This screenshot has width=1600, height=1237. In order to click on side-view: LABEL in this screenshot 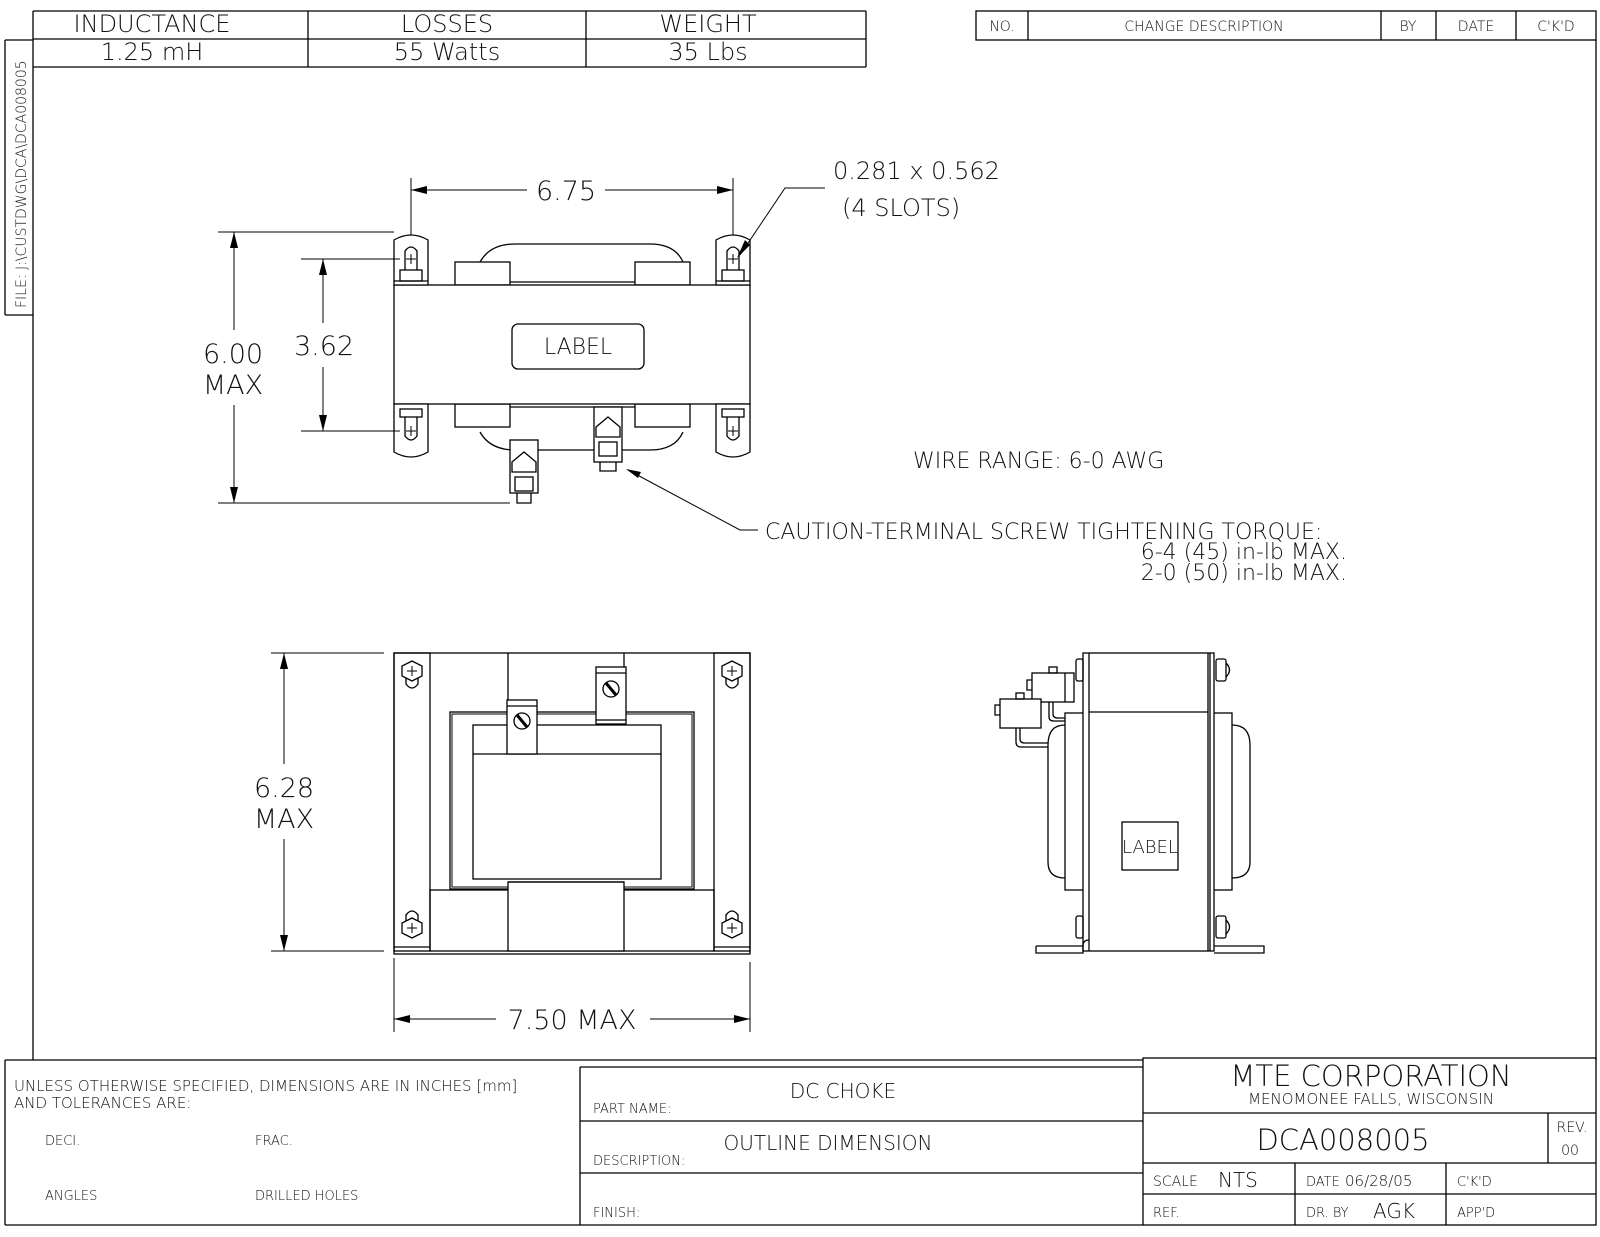, I will do `click(1129, 803)`.